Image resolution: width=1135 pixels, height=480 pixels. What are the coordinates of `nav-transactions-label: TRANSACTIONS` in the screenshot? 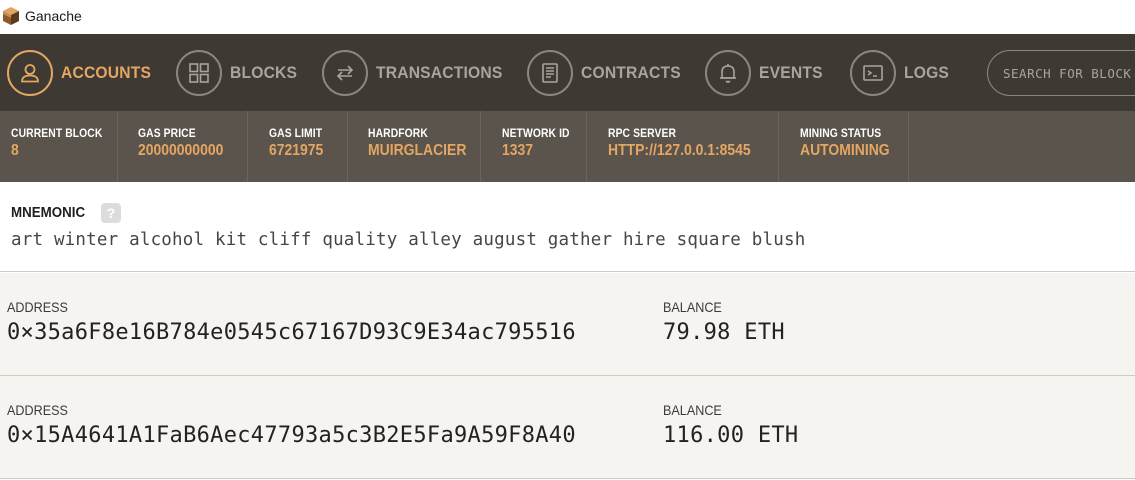 It's located at (439, 72).